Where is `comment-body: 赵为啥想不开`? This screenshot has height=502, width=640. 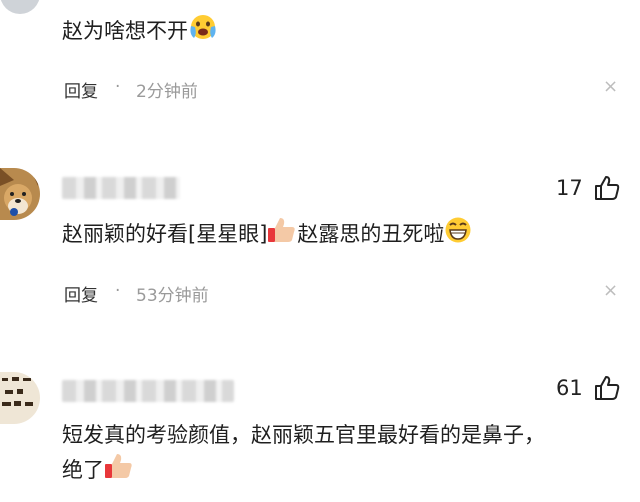 comment-body: 赵为啥想不开 is located at coordinates (125, 31).